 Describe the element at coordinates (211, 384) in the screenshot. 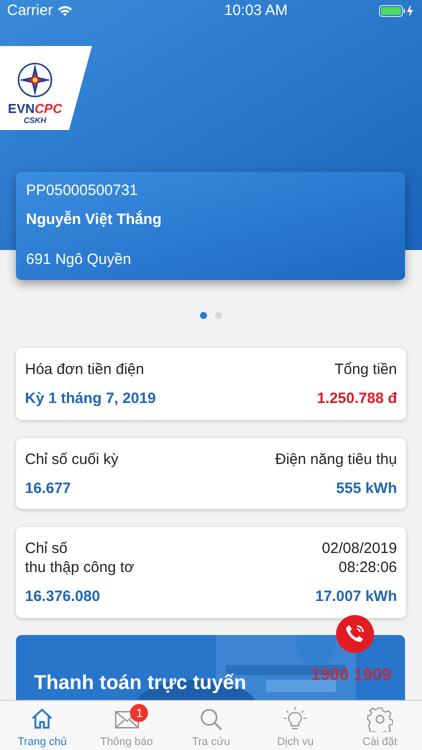

I see `info-card: Hóa đơn tiền điện Tổng tiền Kỳ 1 tháng 7, 2019 1.250.788 đ` at that location.